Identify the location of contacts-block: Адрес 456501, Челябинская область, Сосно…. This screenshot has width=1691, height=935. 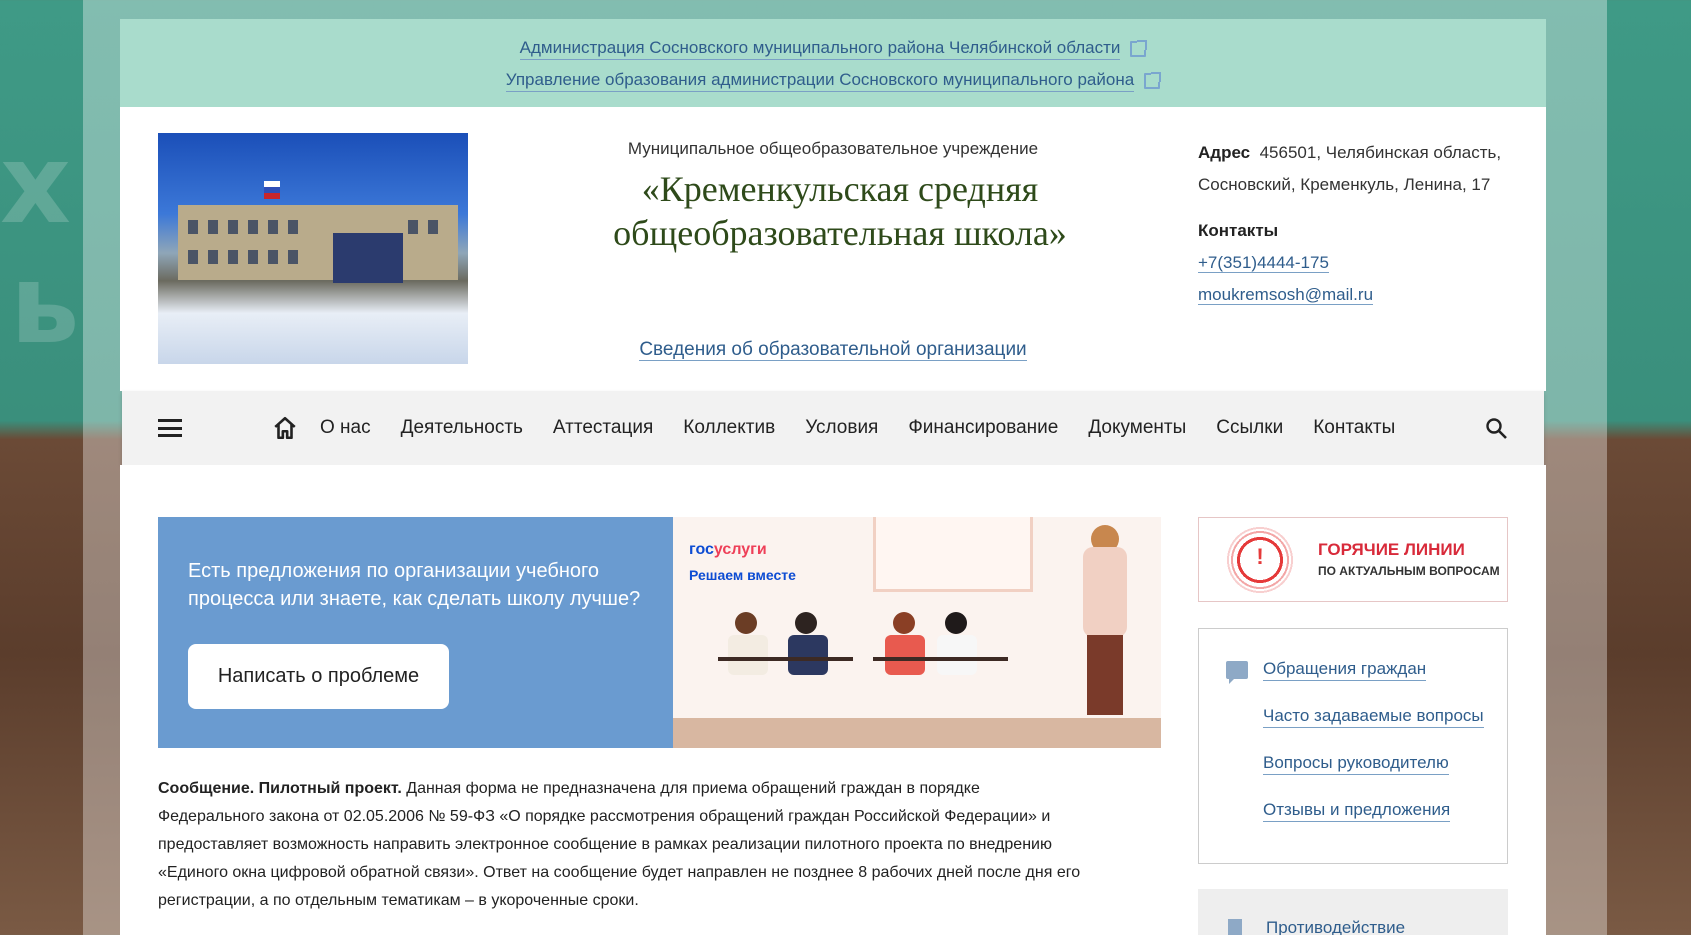
(1358, 224).